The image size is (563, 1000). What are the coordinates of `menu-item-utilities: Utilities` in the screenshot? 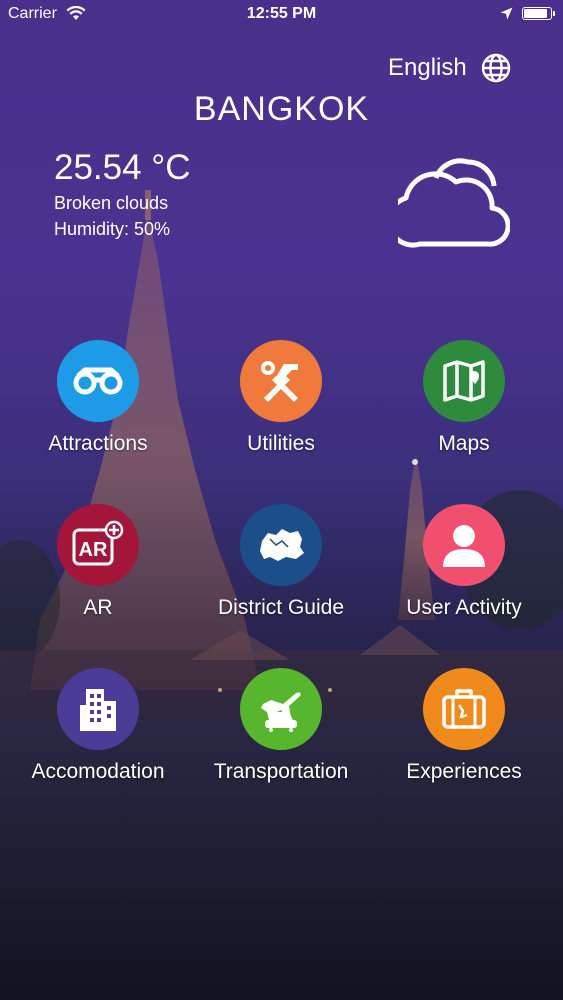 It's located at (281, 398).